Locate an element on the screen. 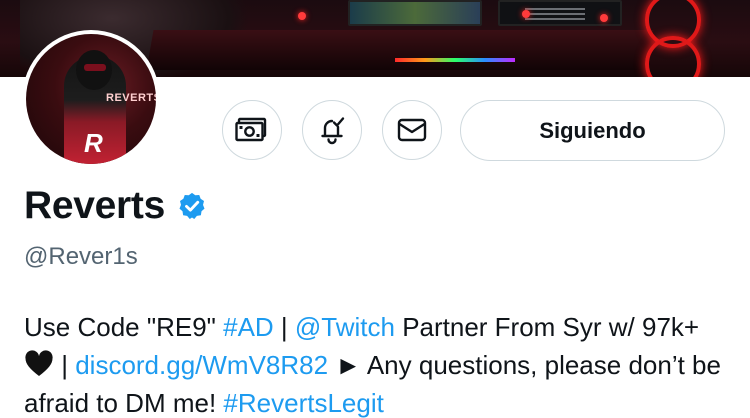 The image size is (750, 418). display-name: Reverts is located at coordinates (94, 205).